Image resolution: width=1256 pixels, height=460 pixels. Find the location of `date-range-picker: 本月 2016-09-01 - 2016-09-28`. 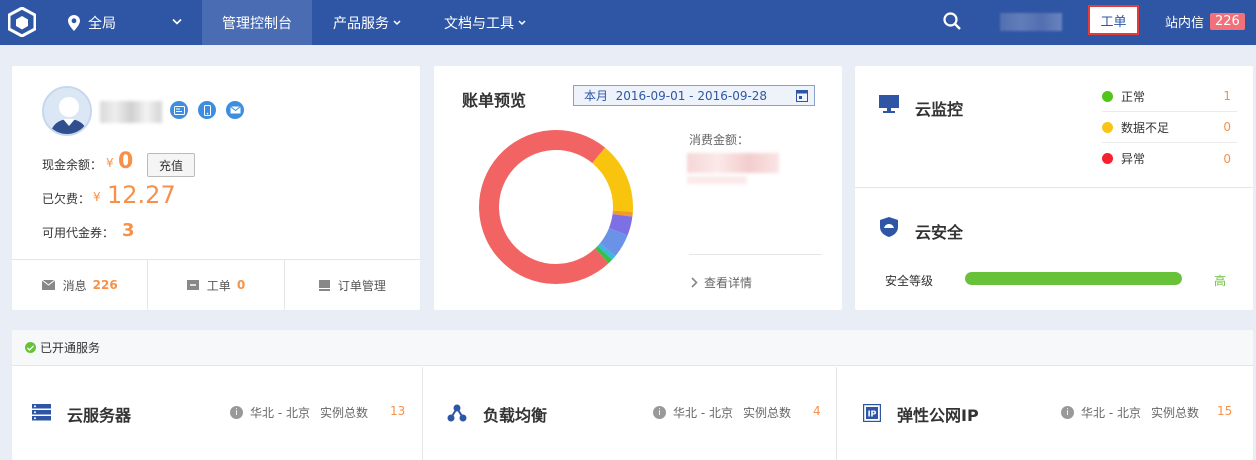

date-range-picker: 本月 2016-09-01 - 2016-09-28 is located at coordinates (694, 95).